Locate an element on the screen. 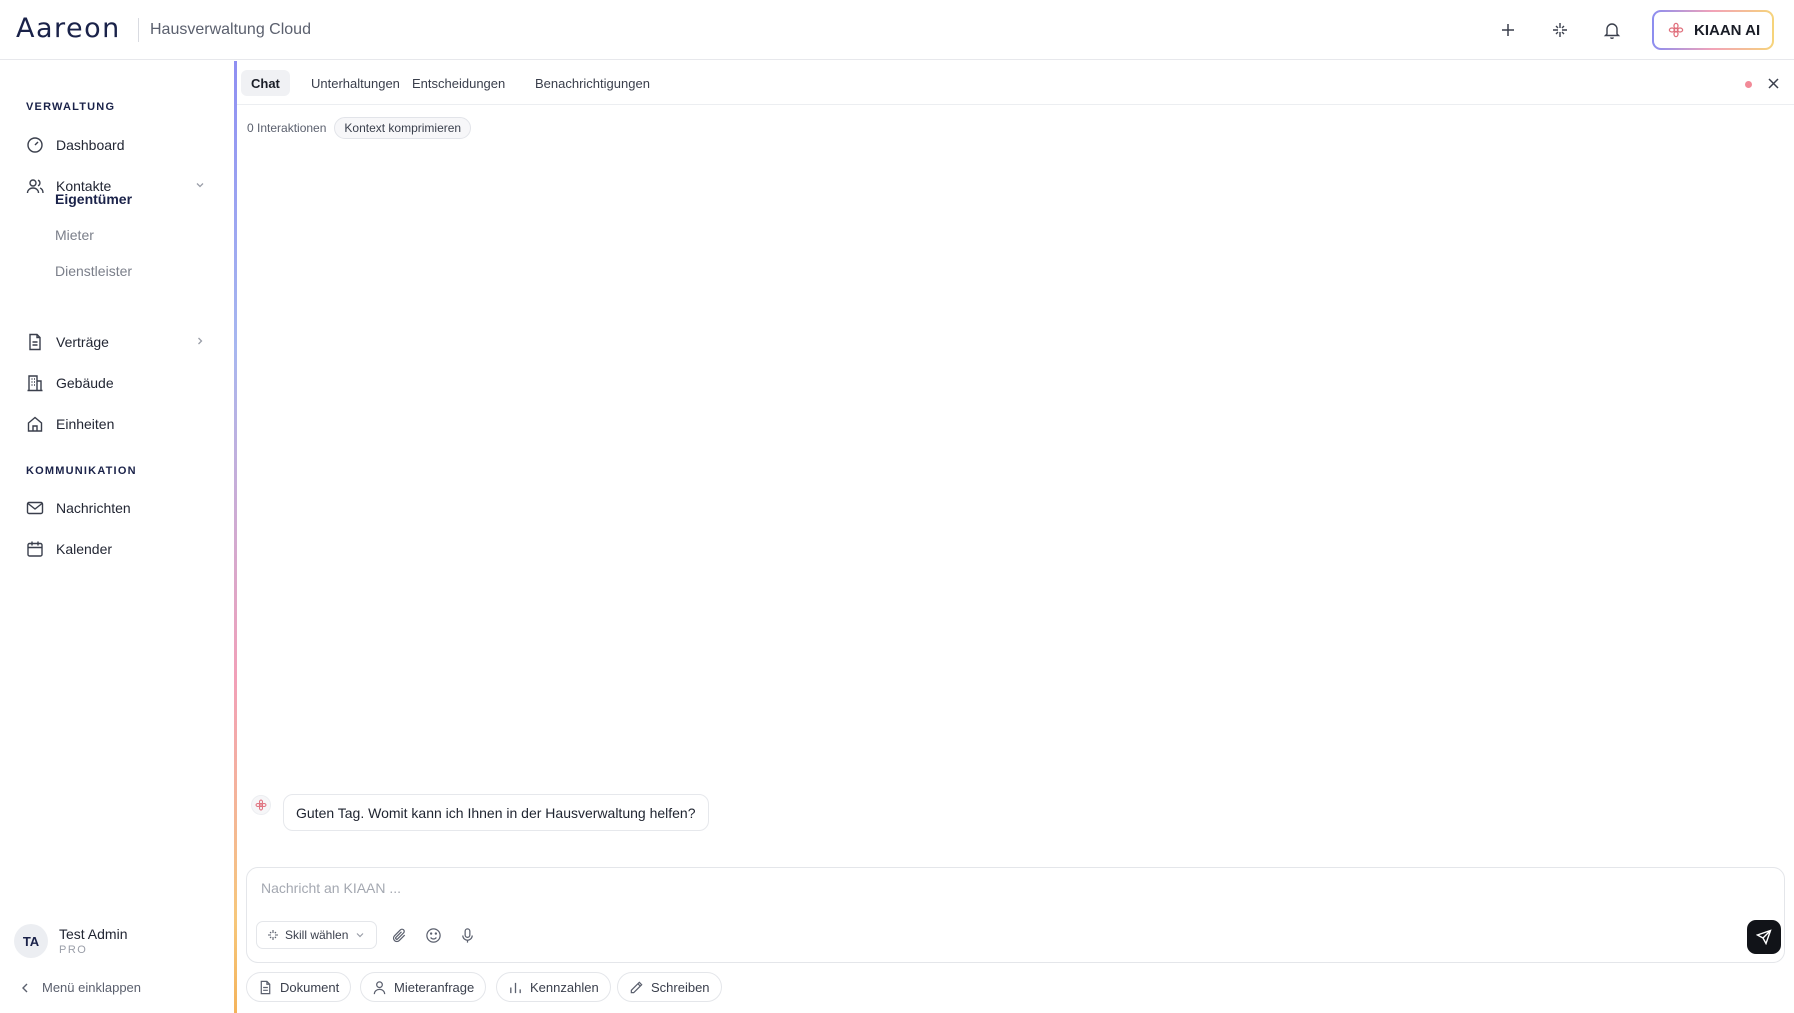 The width and height of the screenshot is (1794, 1013). status-dot is located at coordinates (1748, 84).